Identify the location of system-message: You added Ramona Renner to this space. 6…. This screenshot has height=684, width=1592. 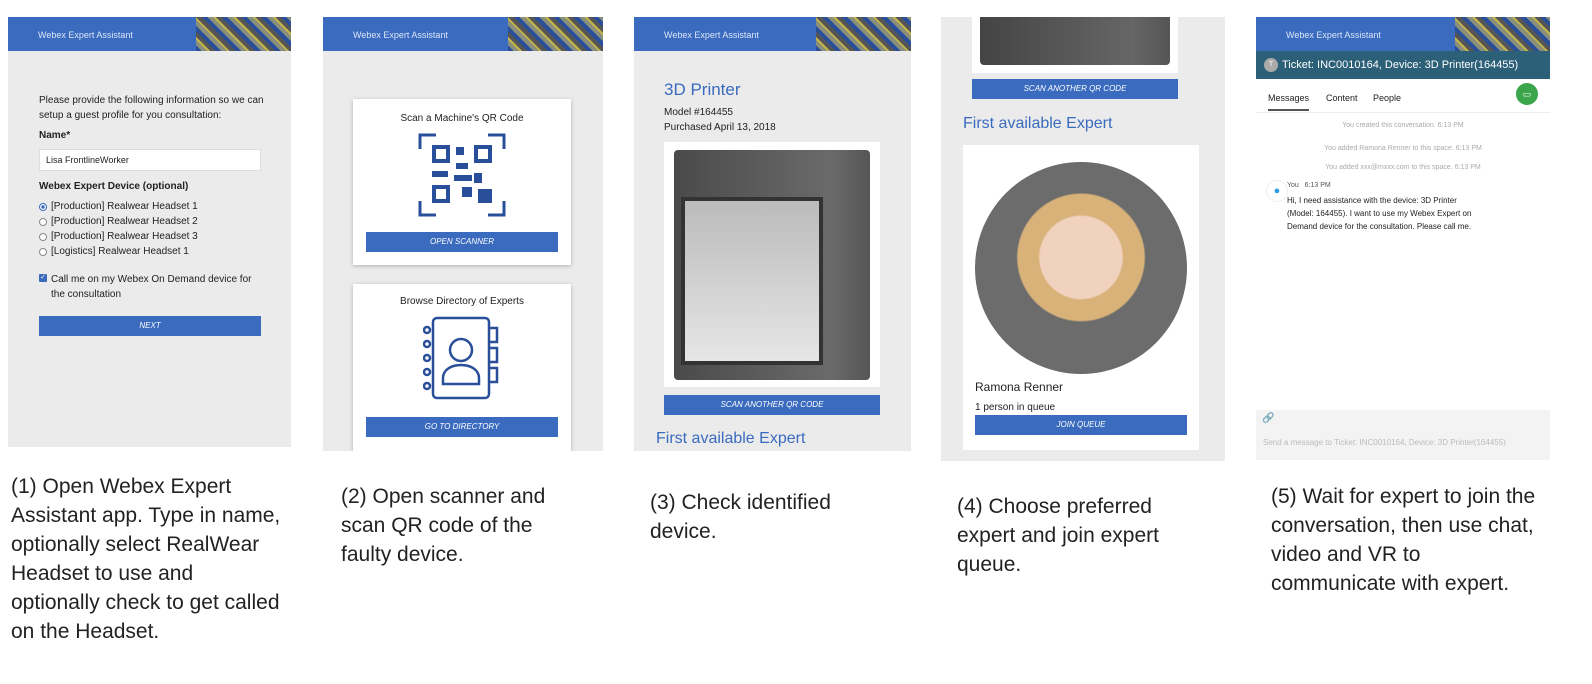
(1403, 148).